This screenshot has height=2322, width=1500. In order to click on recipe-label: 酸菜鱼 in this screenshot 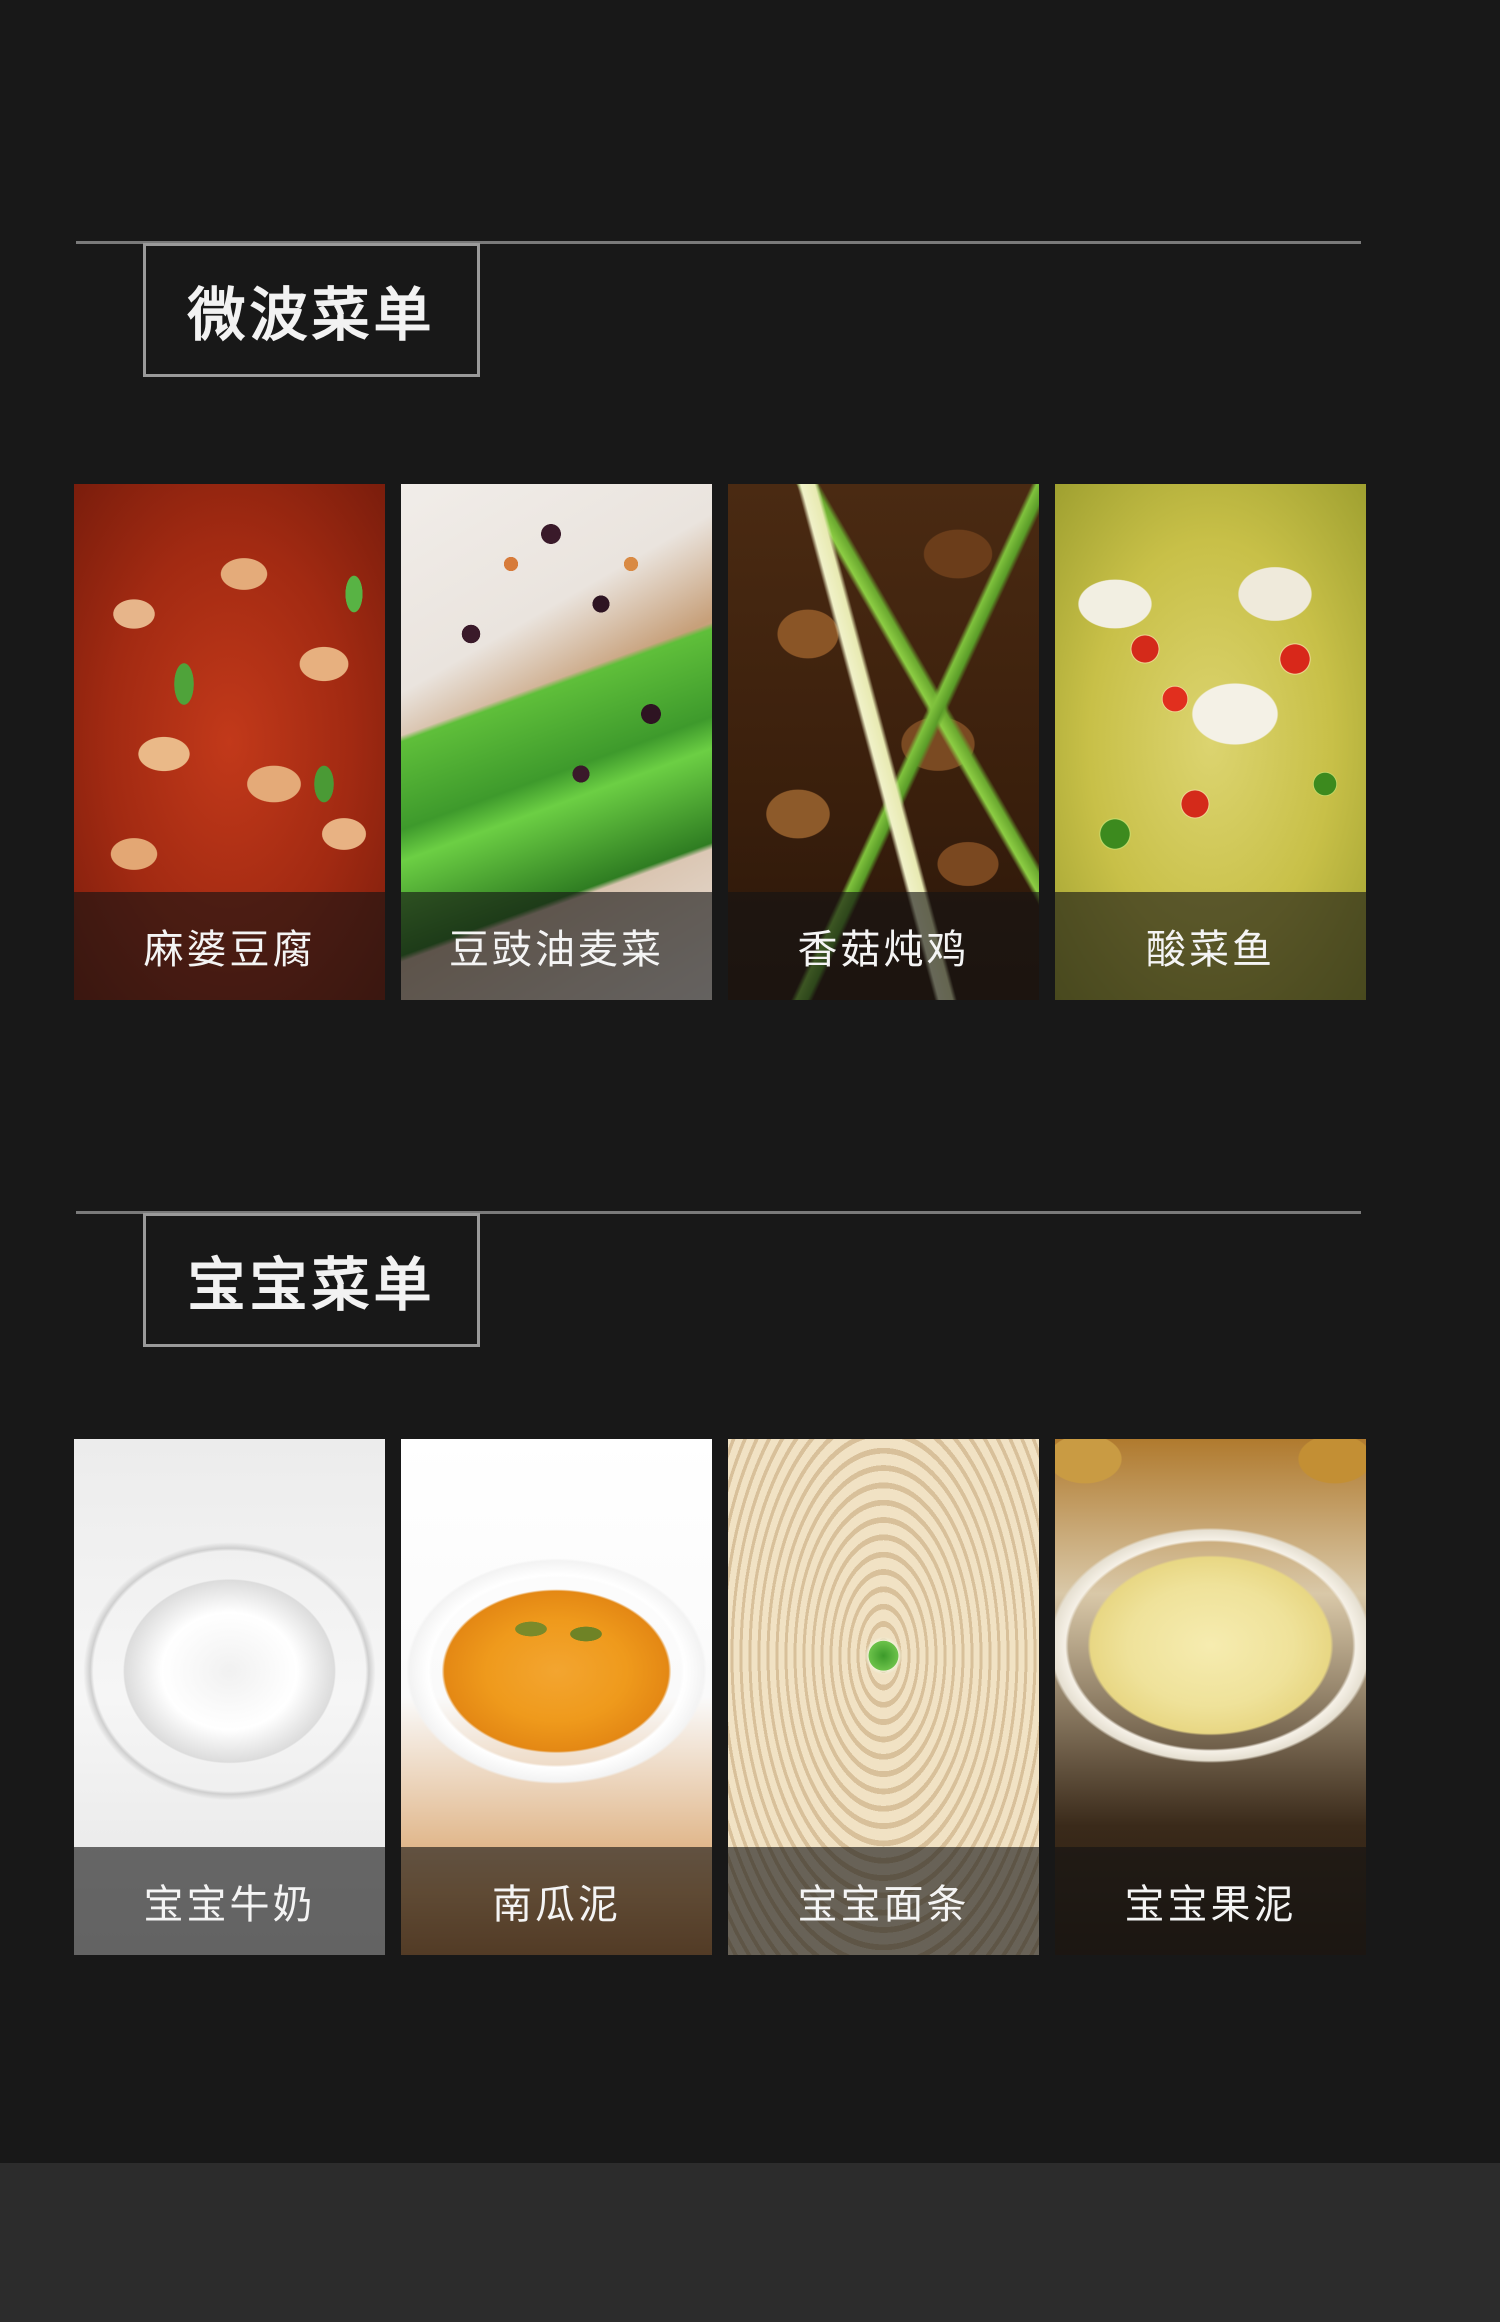, I will do `click(1210, 950)`.